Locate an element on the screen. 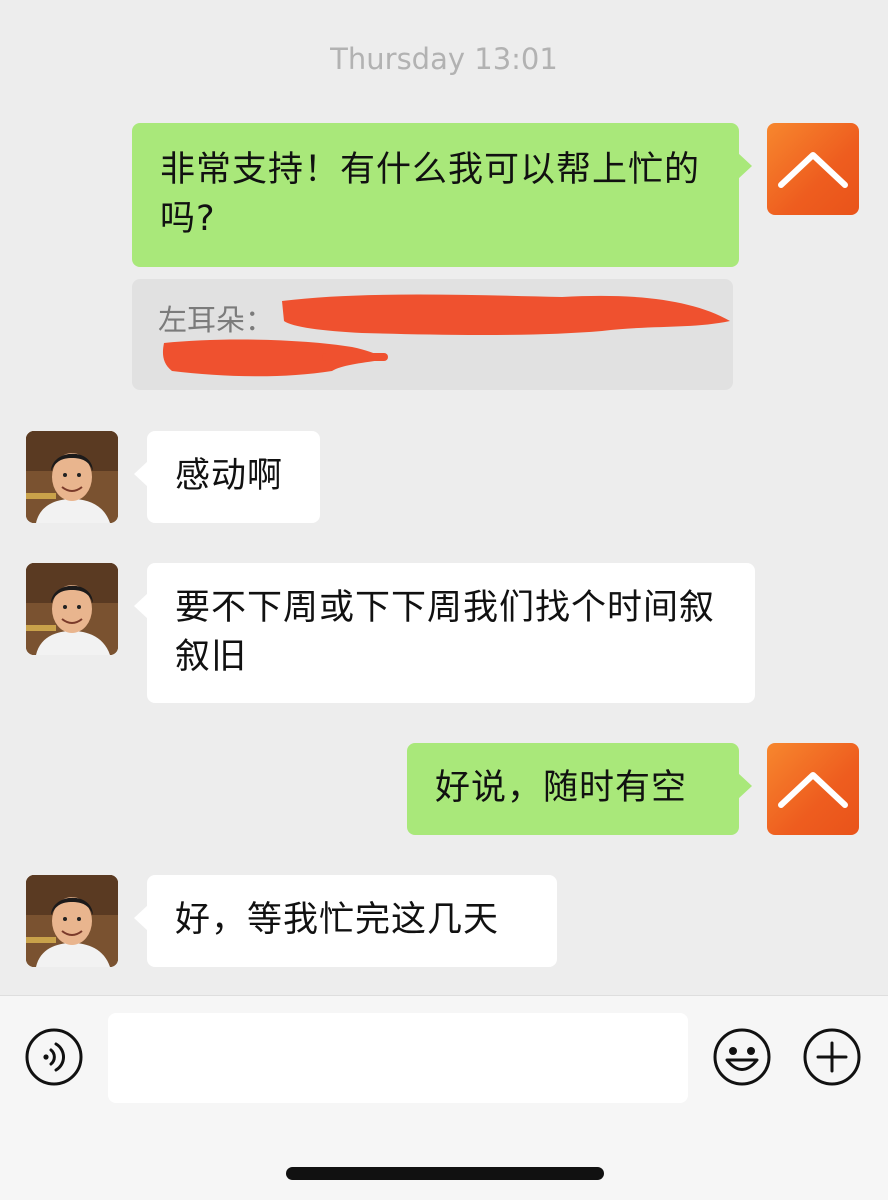 This screenshot has height=1200, width=888. message-bubble-self: 非常支持！有什么我可以帮上忙的吗? is located at coordinates (442, 195).